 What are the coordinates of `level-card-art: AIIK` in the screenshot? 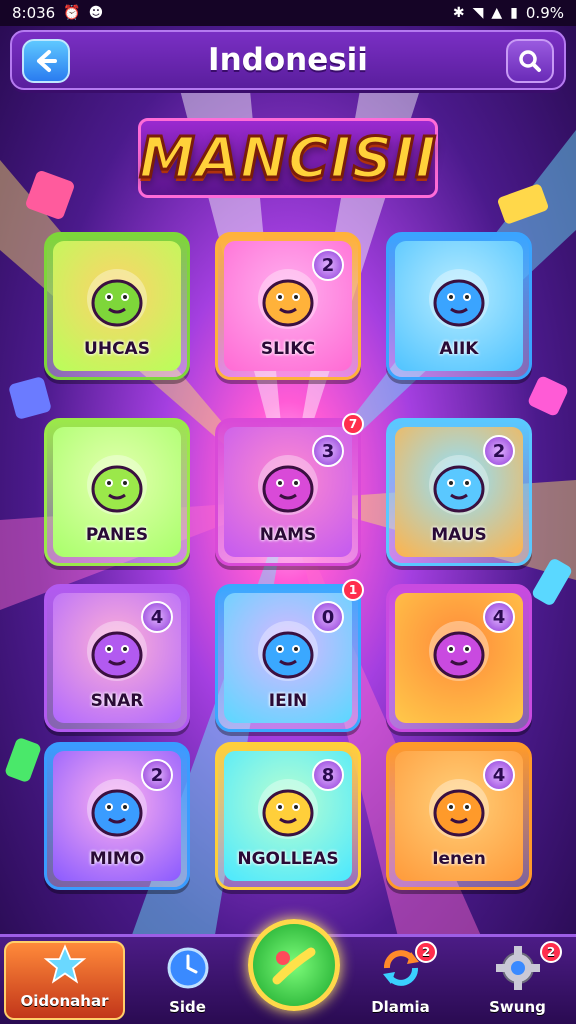 It's located at (459, 306).